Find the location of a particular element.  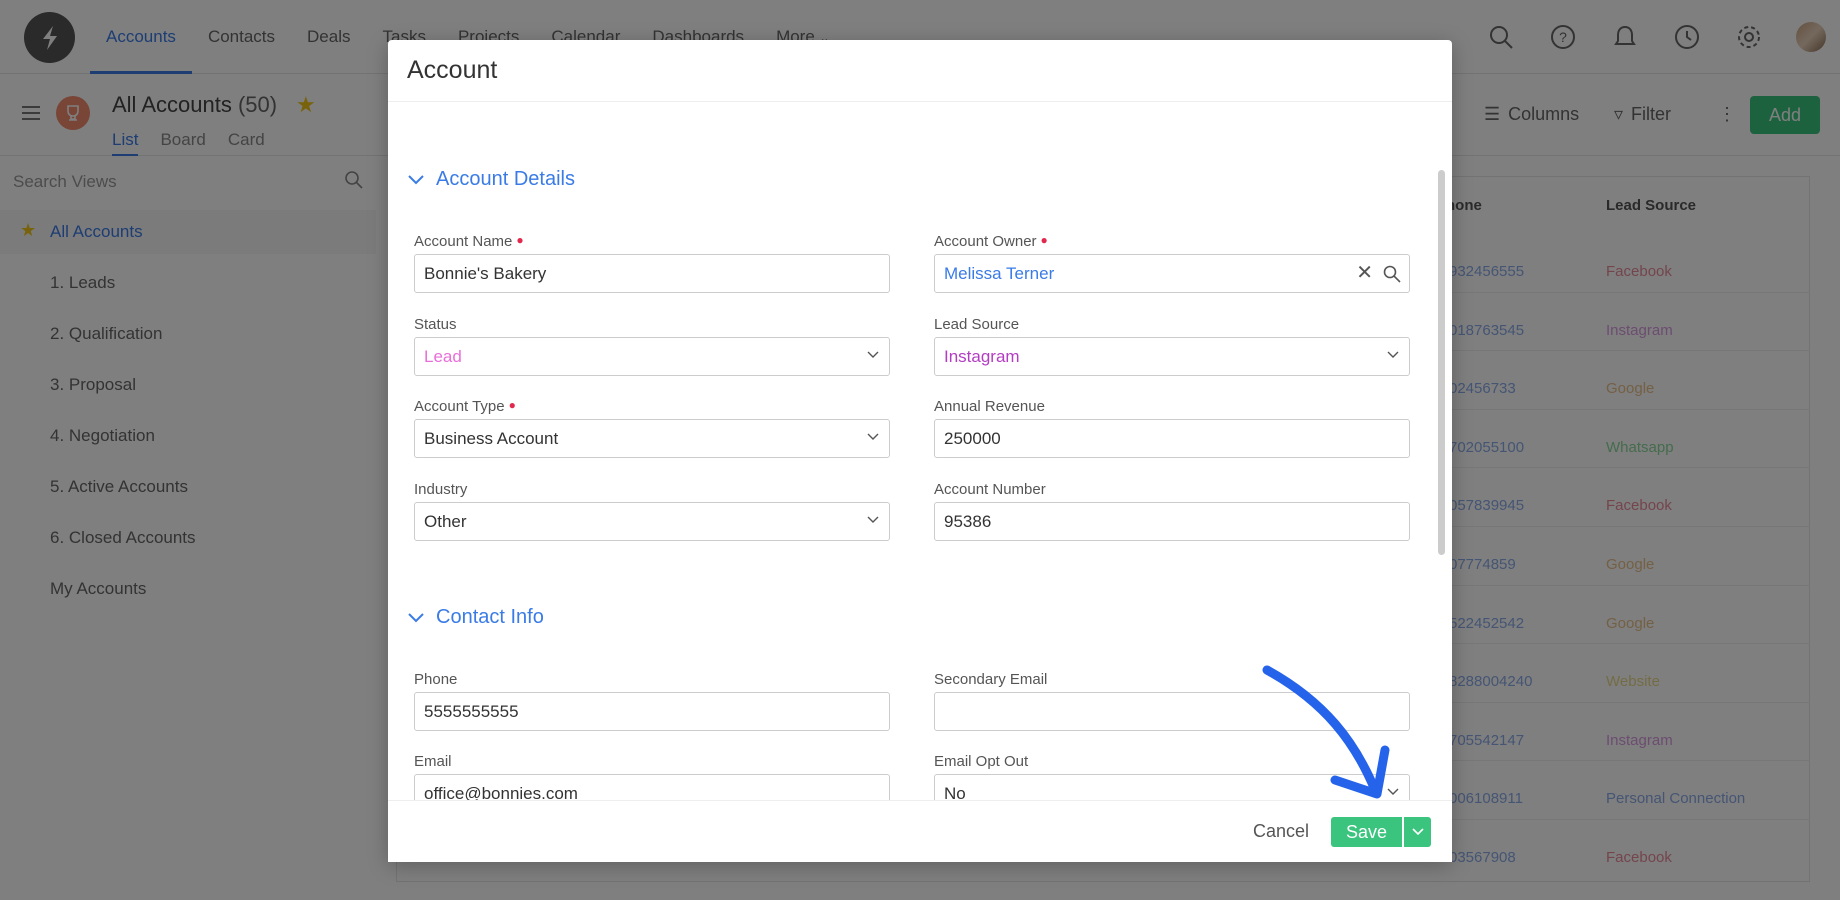

account-number-label: Account Number is located at coordinates (990, 489).